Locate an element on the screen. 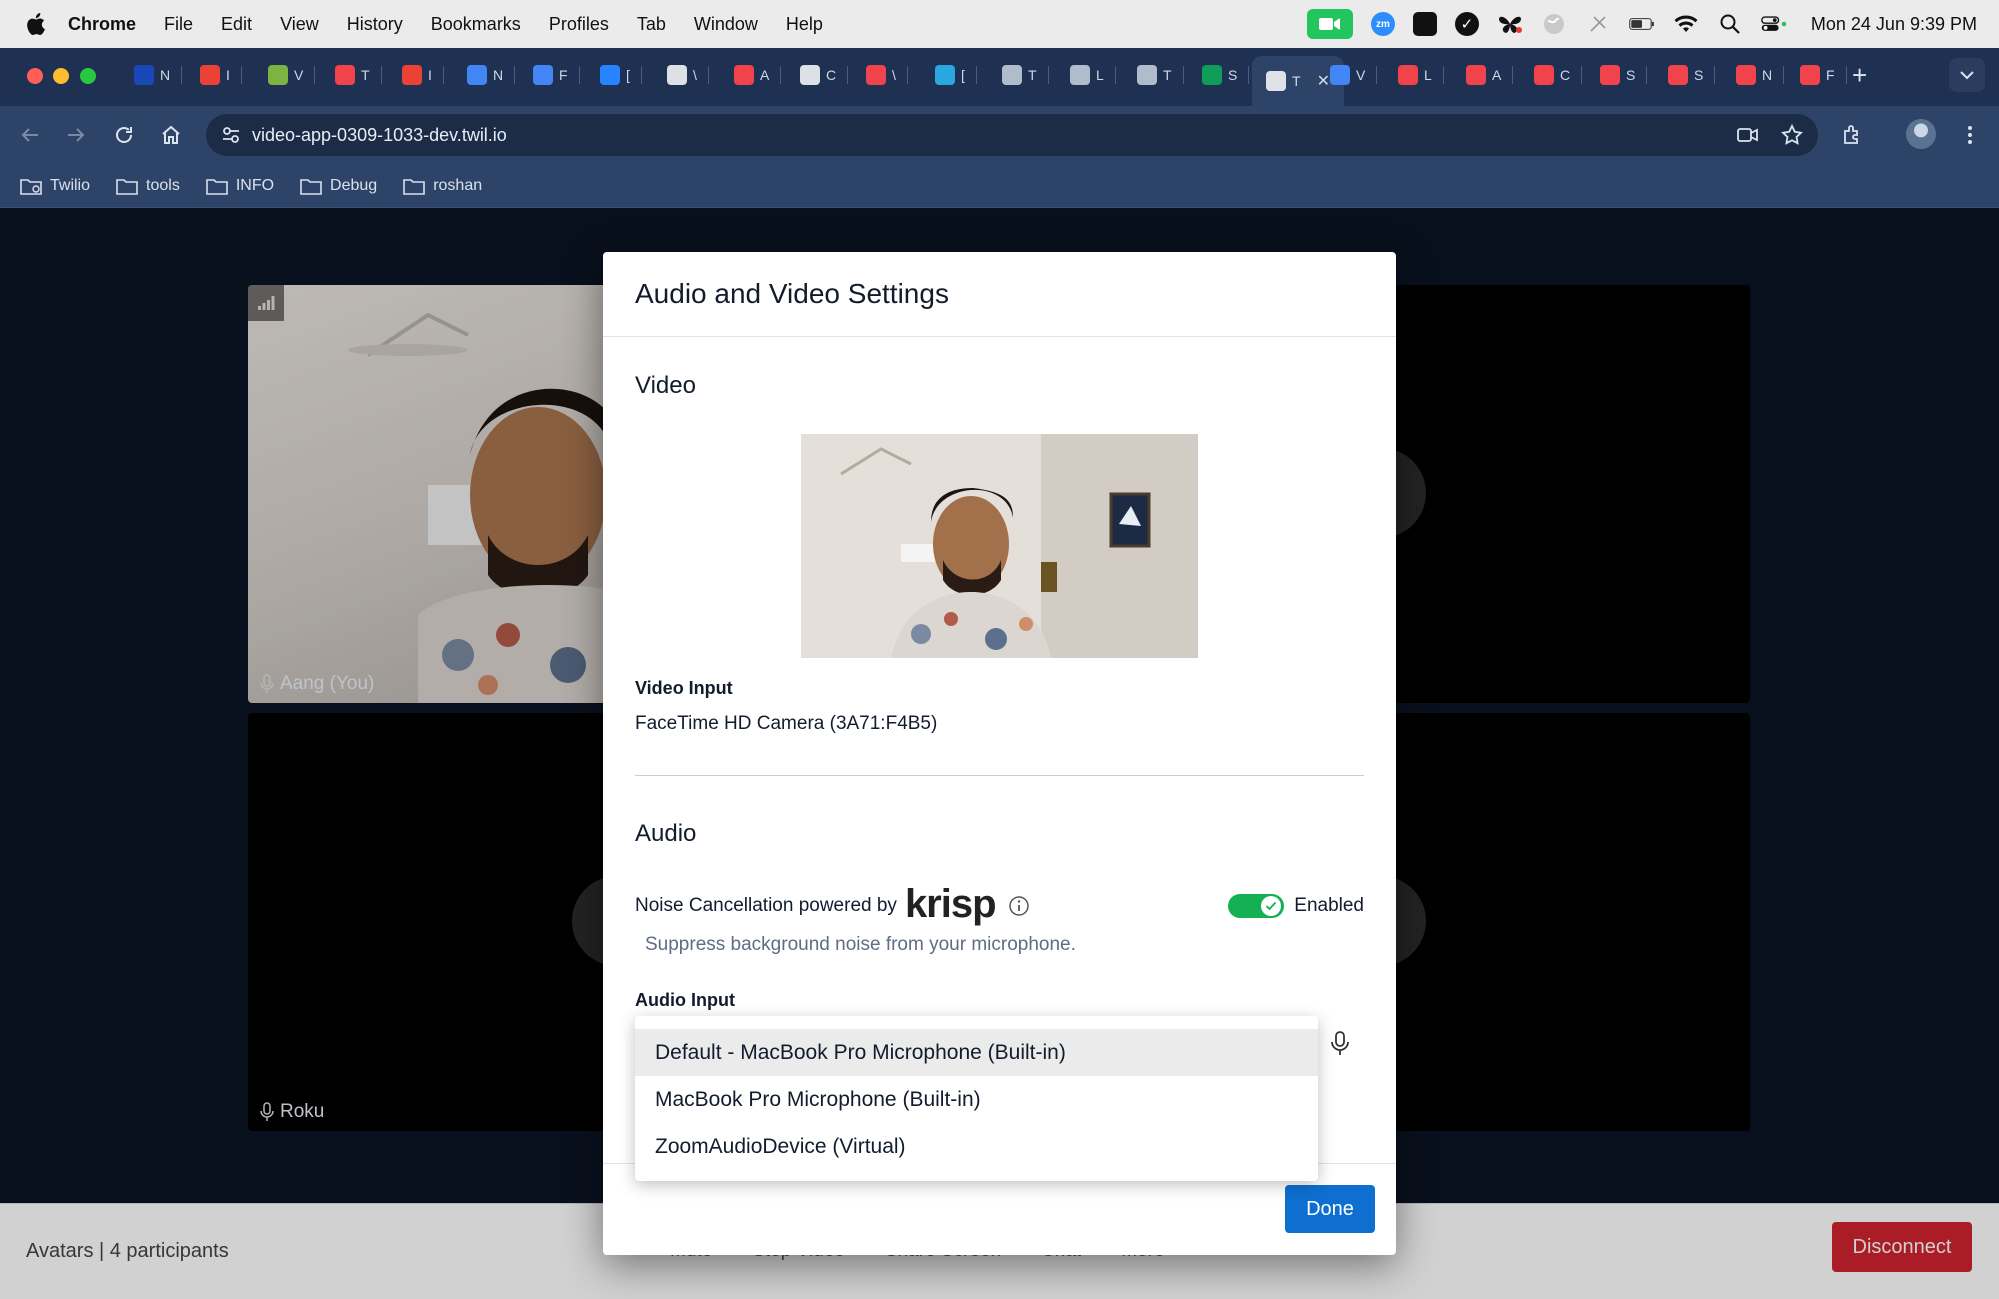 The image size is (1999, 1299). folder-icon is located at coordinates (217, 186).